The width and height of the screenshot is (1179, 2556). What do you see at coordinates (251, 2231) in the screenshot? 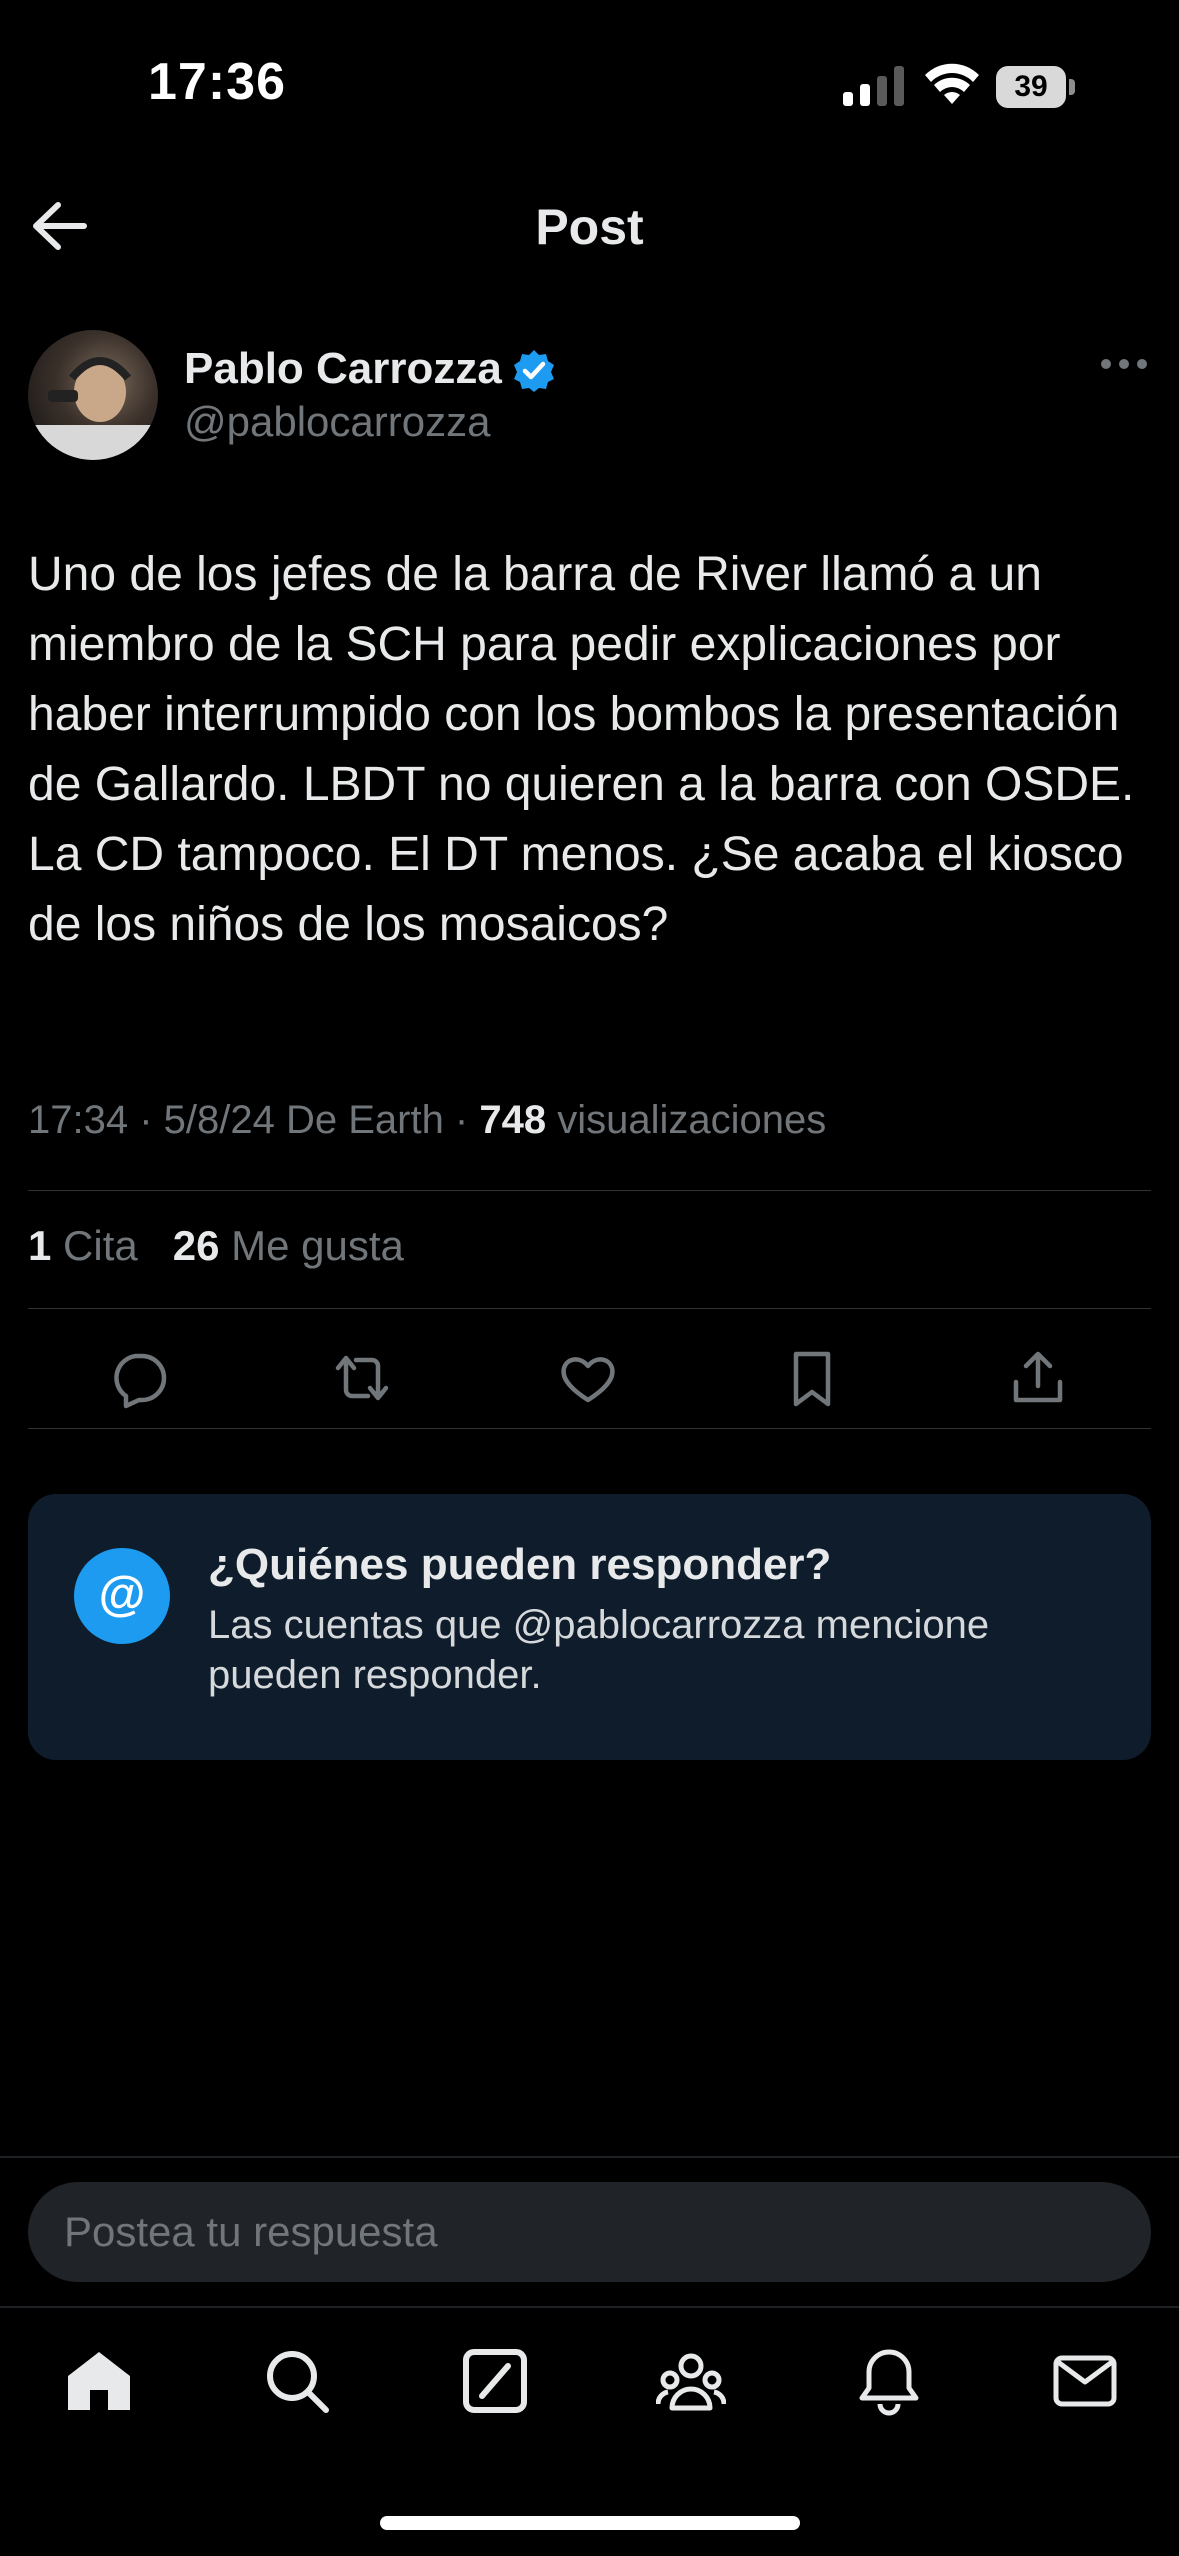
I see `reply-placeholder: Postea tu respuesta` at bounding box center [251, 2231].